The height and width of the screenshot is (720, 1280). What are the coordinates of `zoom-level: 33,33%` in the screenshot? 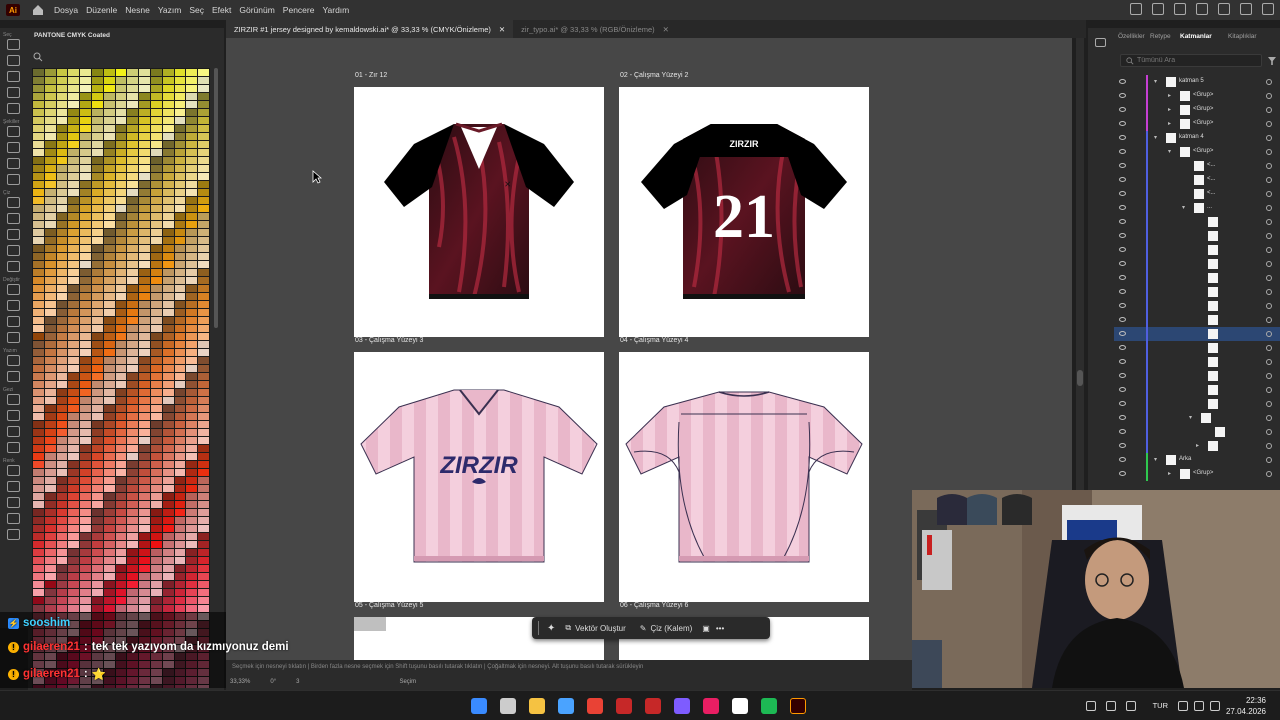 It's located at (240, 682).